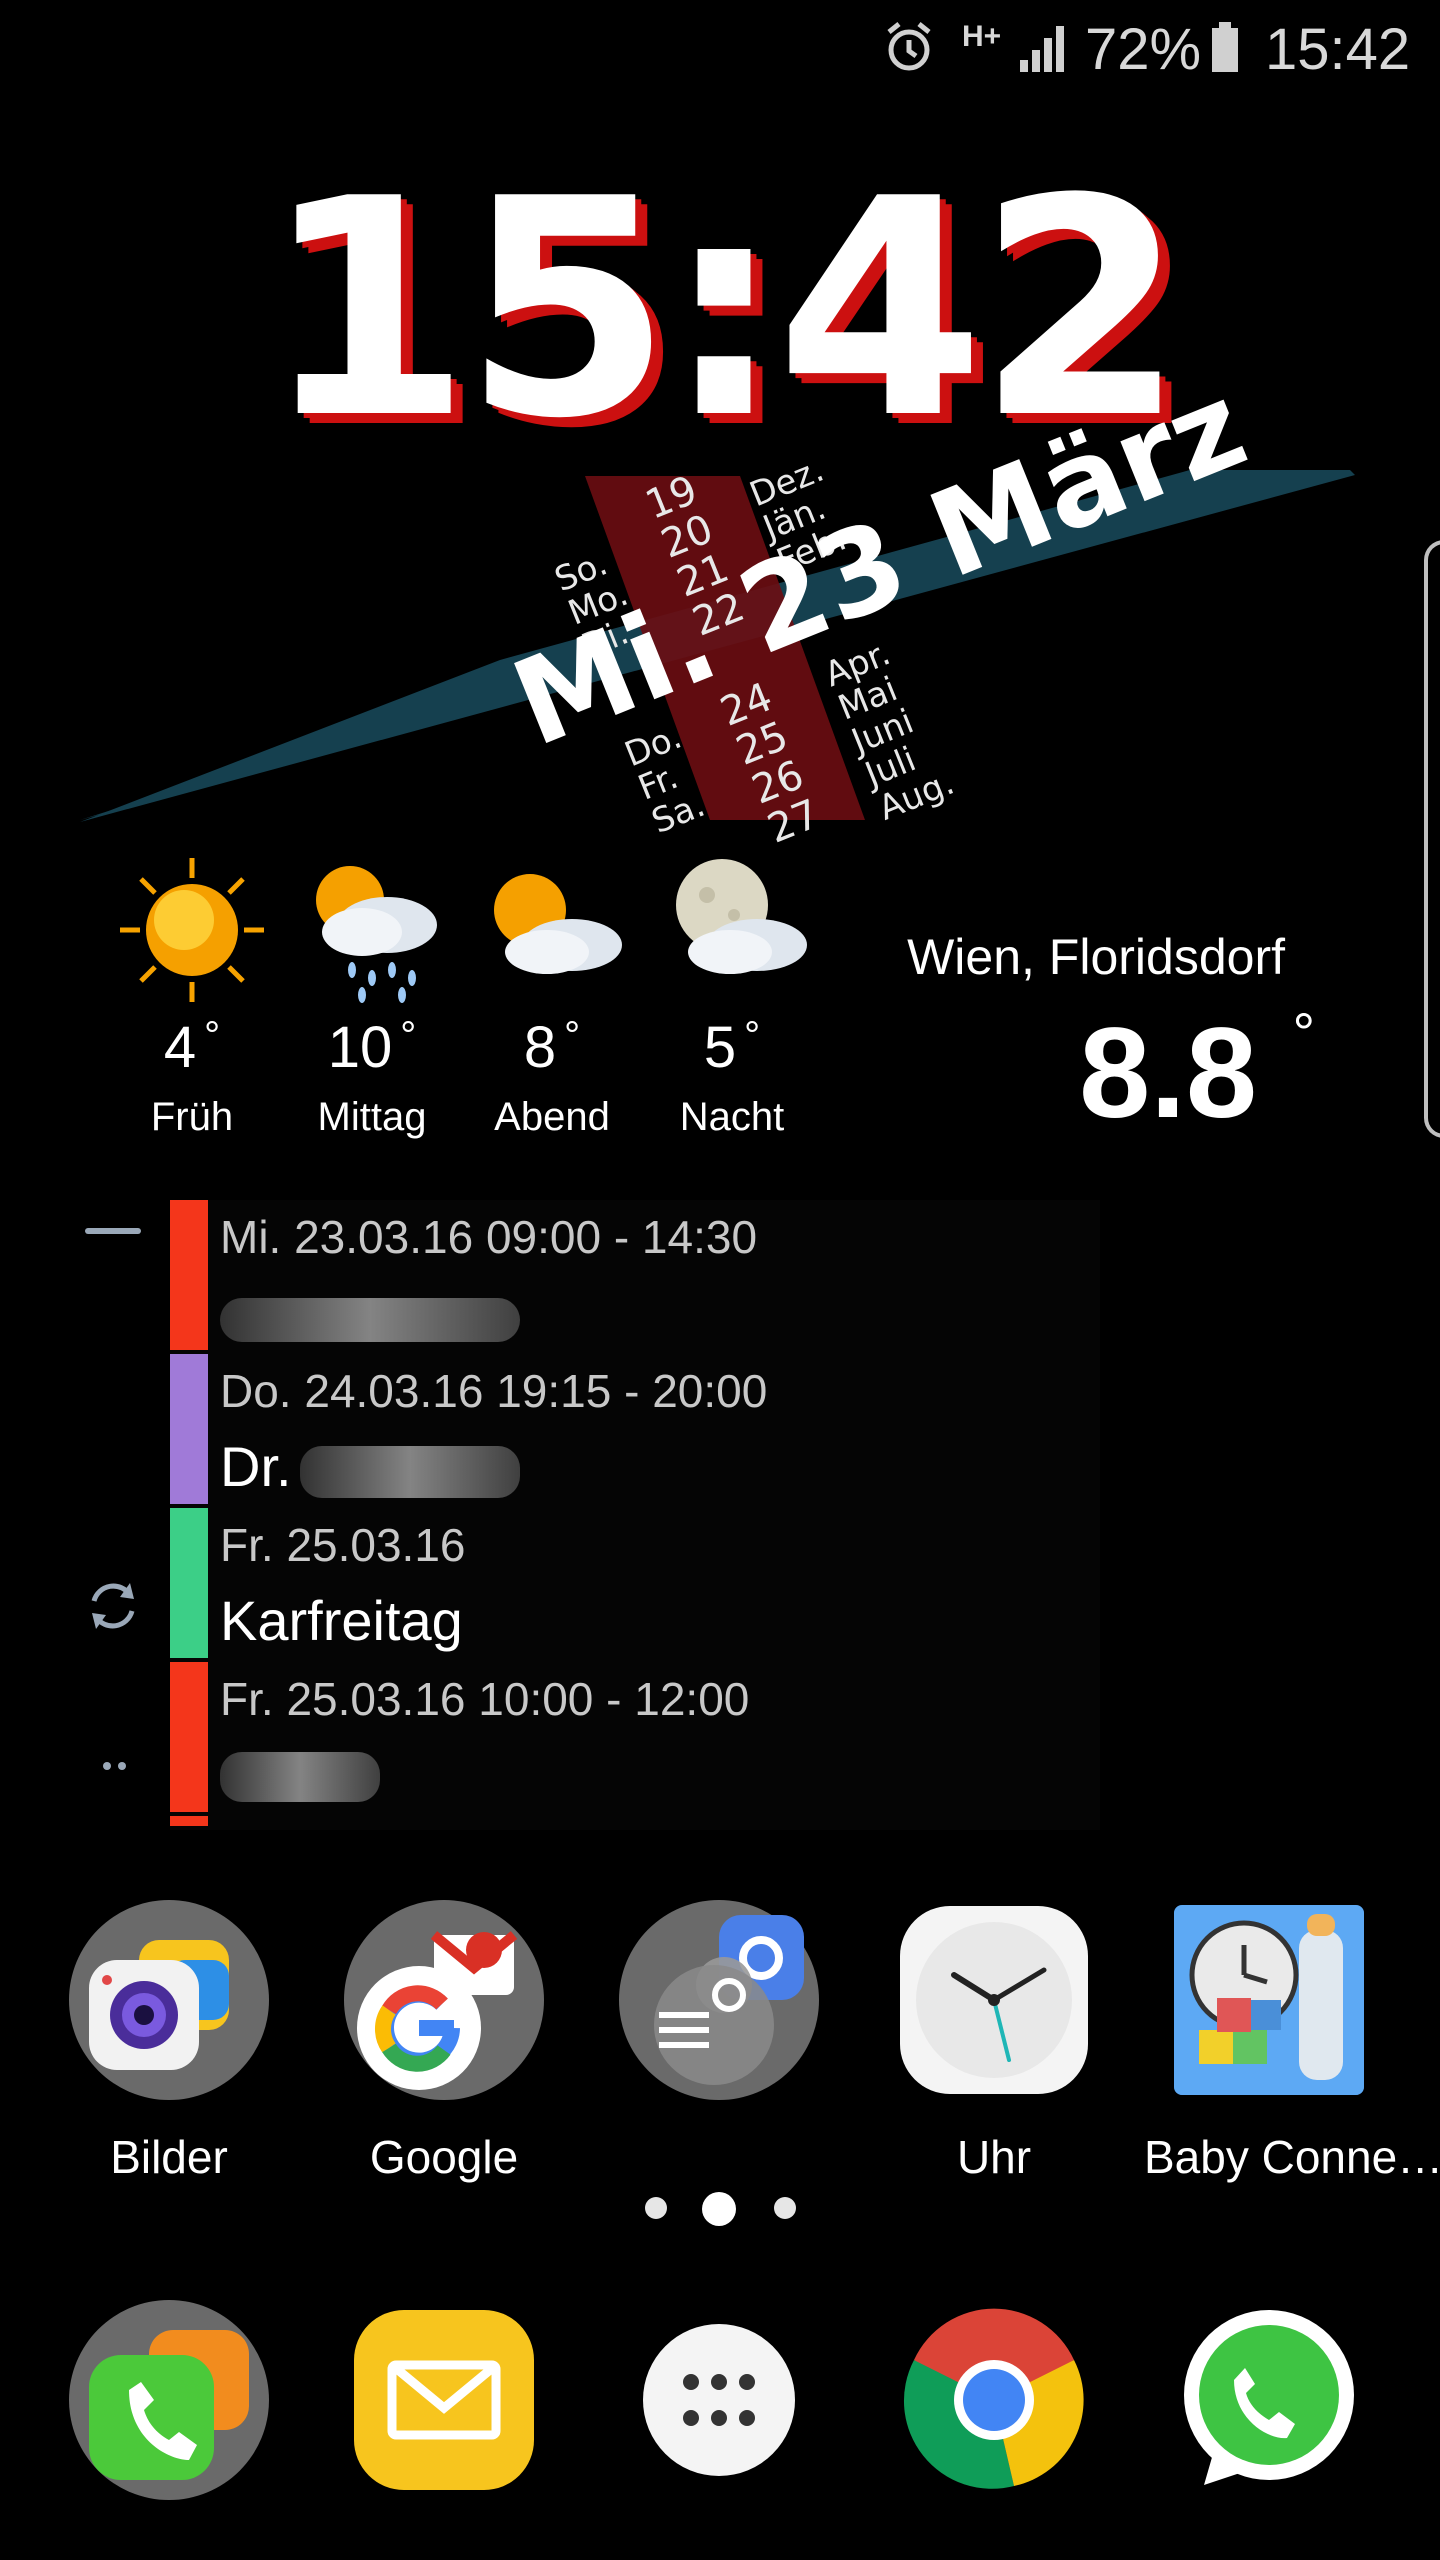 The image size is (1440, 2560). I want to click on dock-phone, so click(169, 2400).